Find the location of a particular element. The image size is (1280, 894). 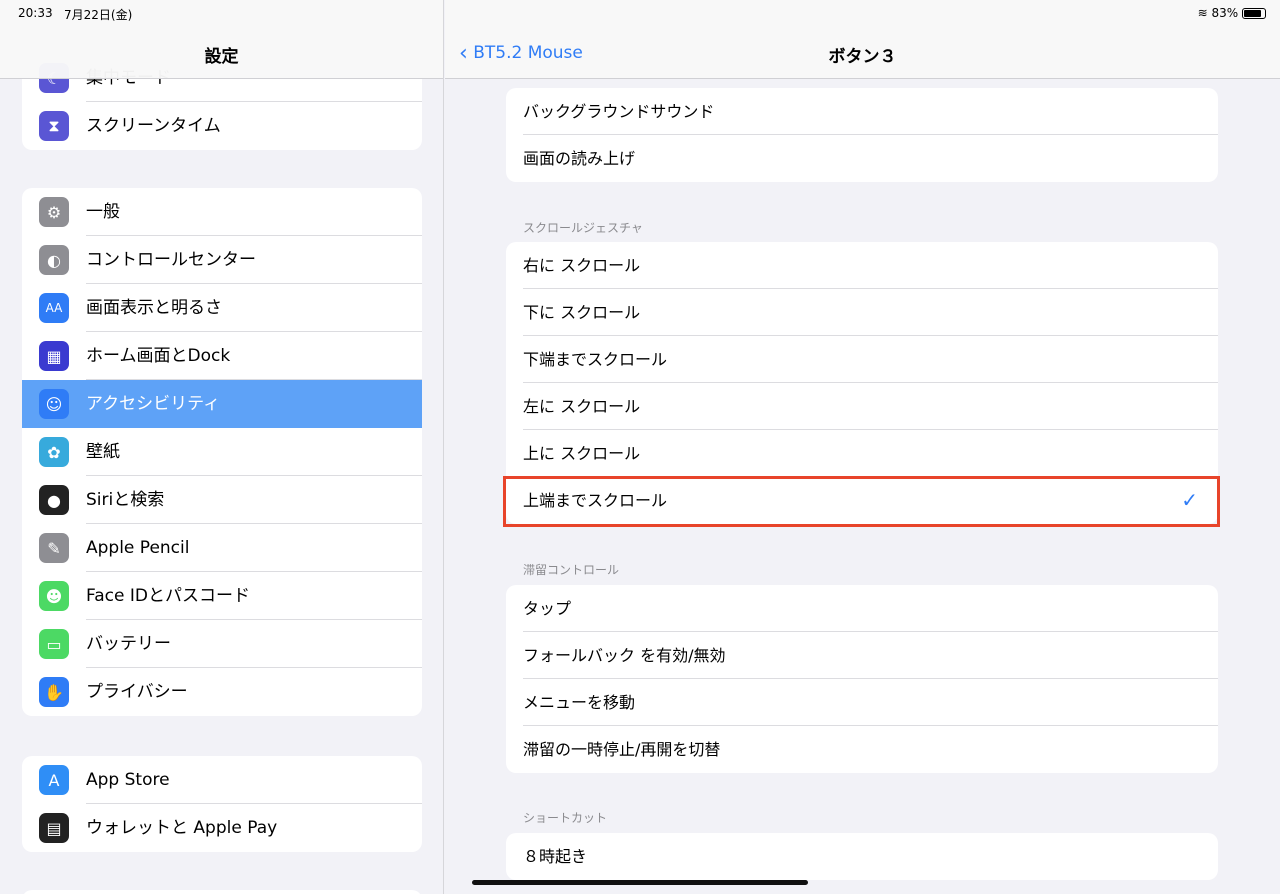

sidebar-item-label: バッテリー is located at coordinates (254, 644).